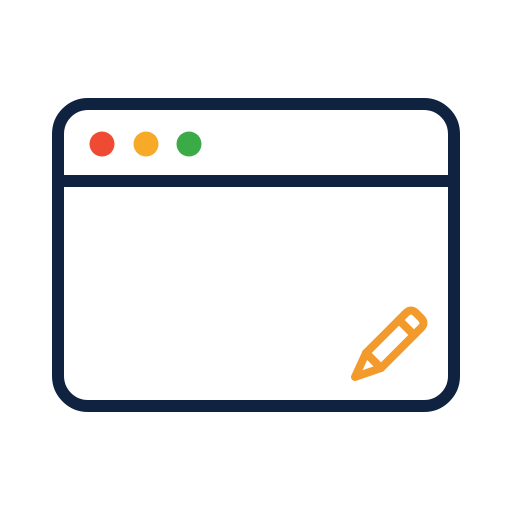 The width and height of the screenshot is (512, 512). What do you see at coordinates (189, 144) in the screenshot?
I see `maximize-dot-icon` at bounding box center [189, 144].